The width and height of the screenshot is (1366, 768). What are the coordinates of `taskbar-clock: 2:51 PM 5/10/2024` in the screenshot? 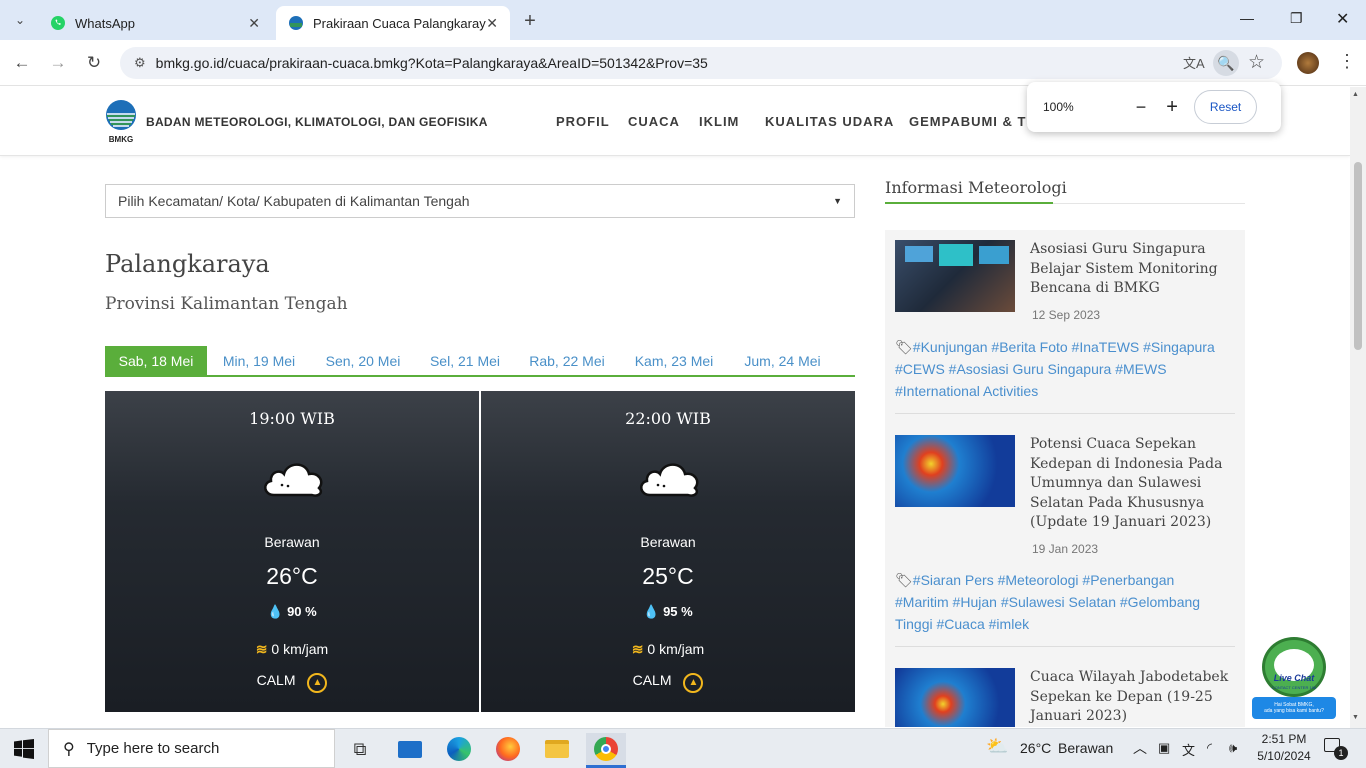 It's located at (1284, 748).